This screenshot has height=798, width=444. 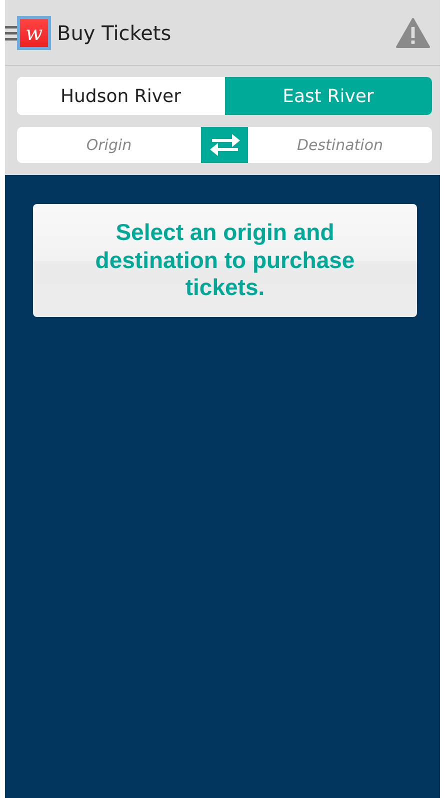 What do you see at coordinates (11, 33) in the screenshot?
I see `menu-icon` at bounding box center [11, 33].